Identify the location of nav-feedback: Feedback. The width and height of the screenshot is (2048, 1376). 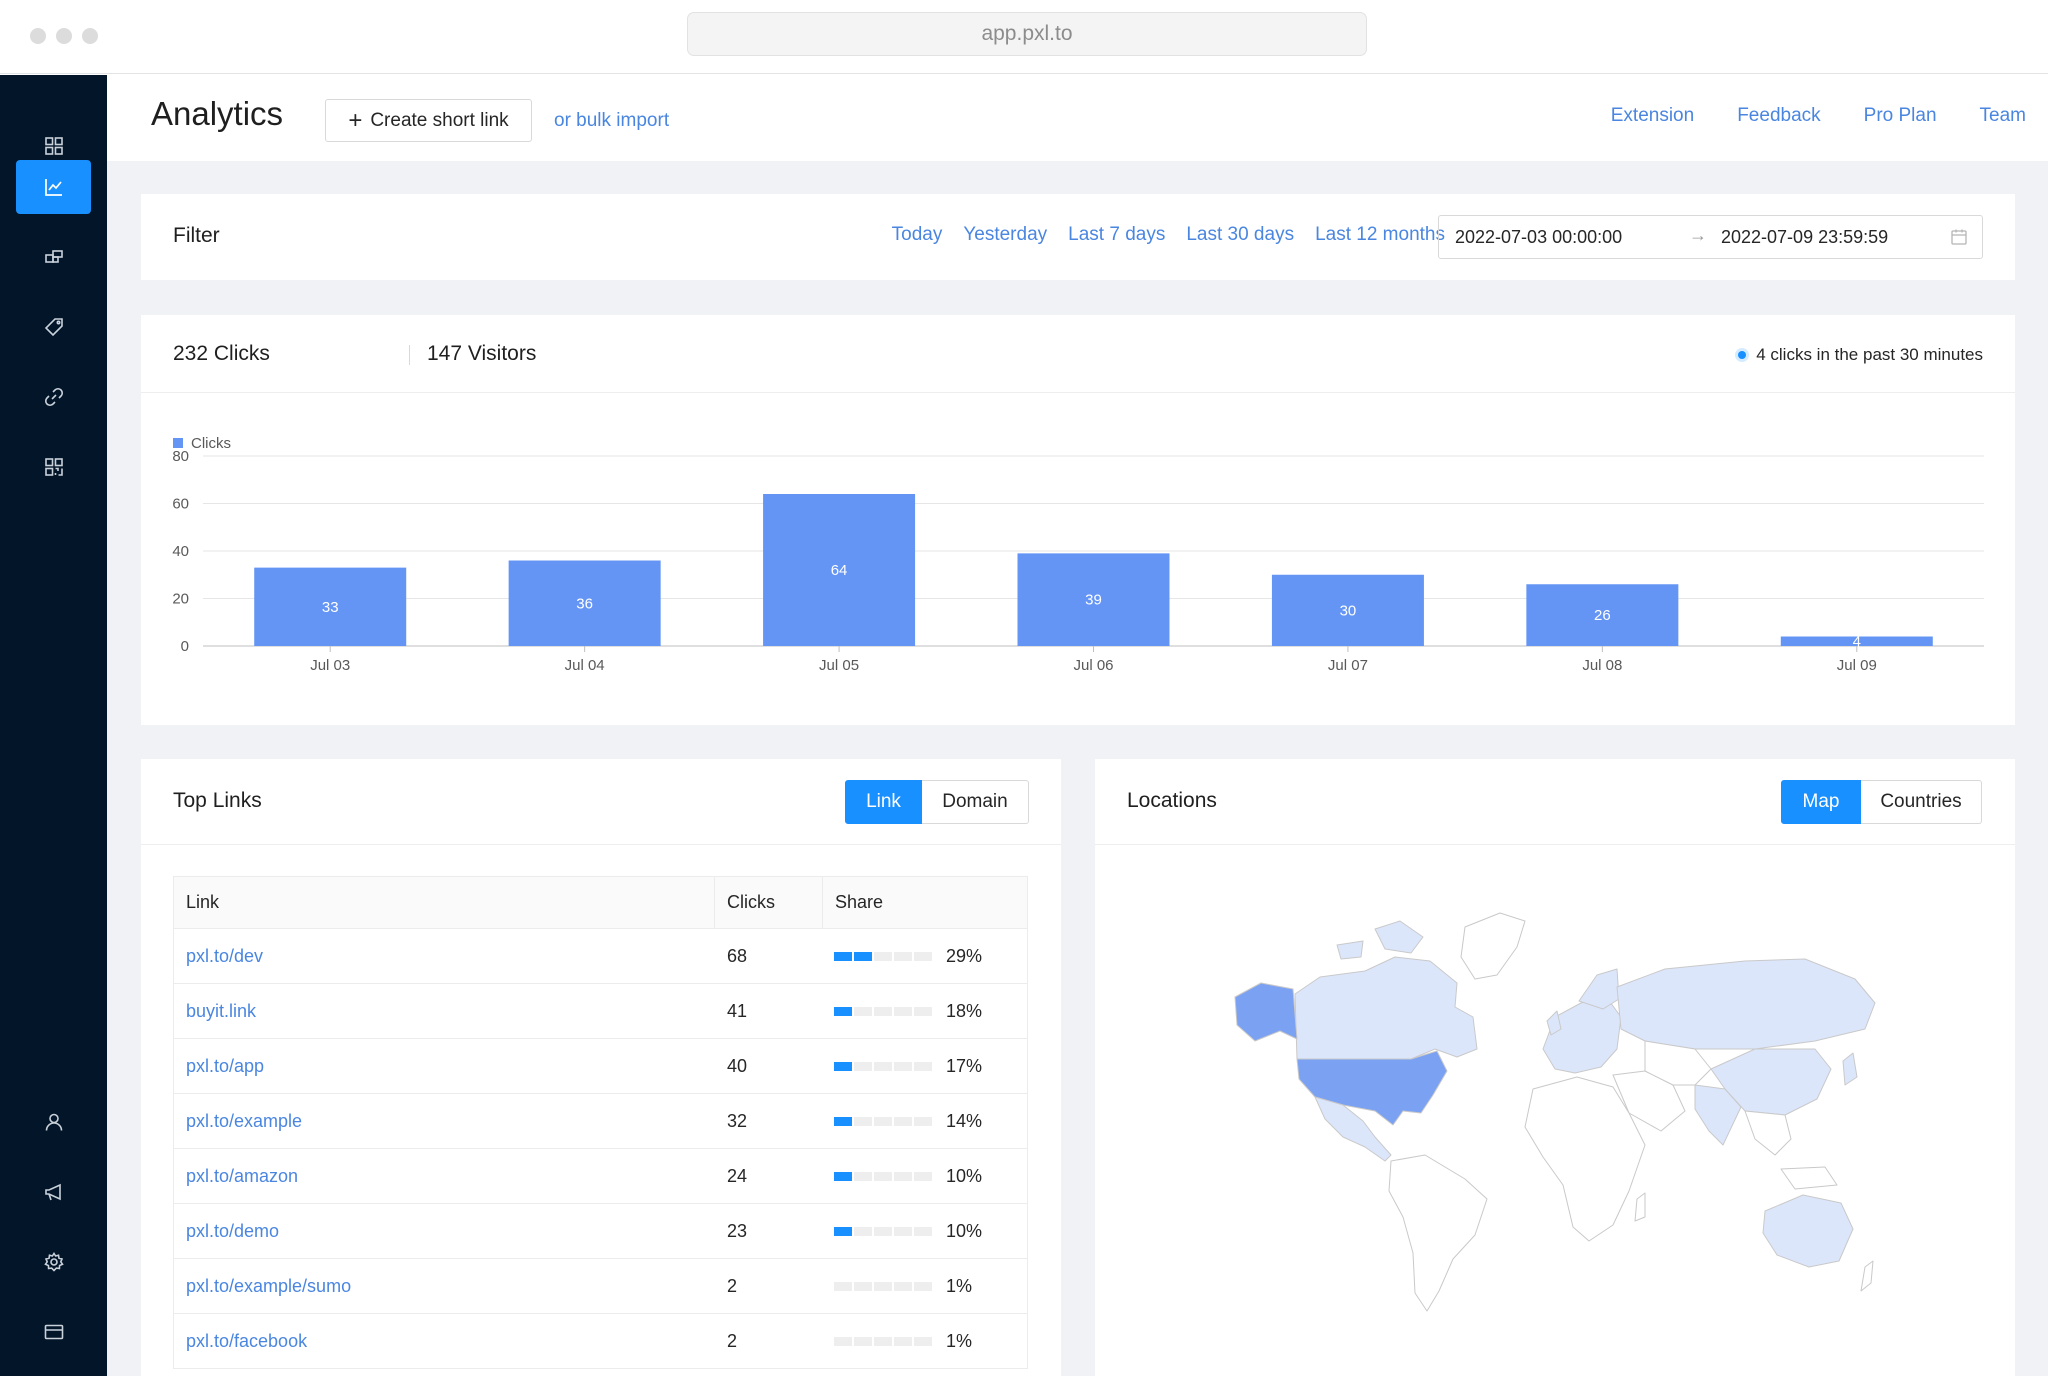
(1778, 116).